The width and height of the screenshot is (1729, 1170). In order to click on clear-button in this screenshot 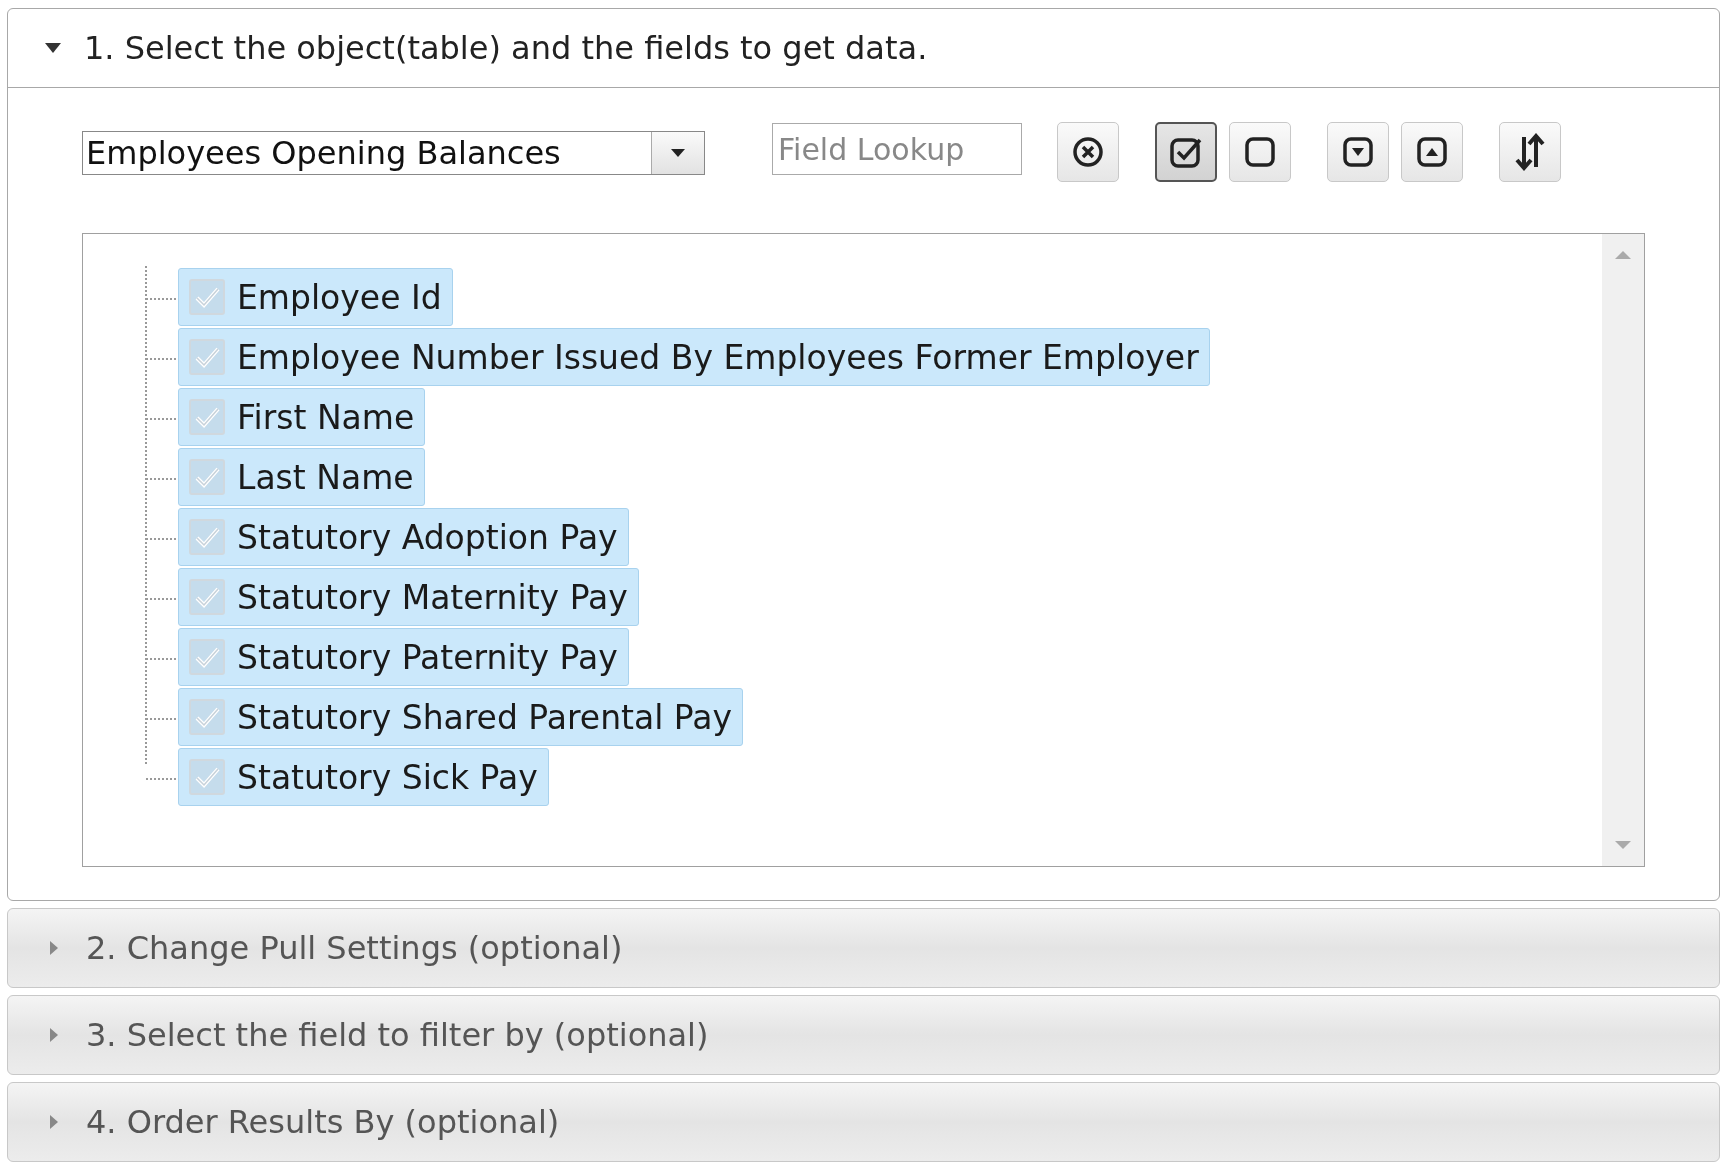, I will do `click(1088, 152)`.